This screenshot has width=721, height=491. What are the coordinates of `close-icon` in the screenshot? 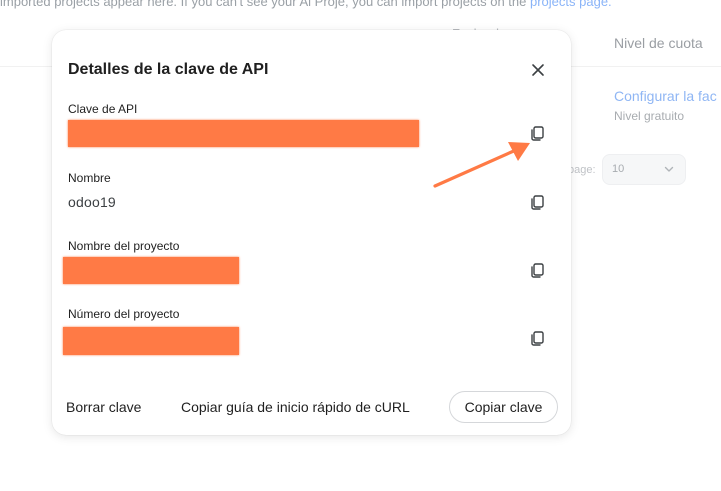 It's located at (538, 70).